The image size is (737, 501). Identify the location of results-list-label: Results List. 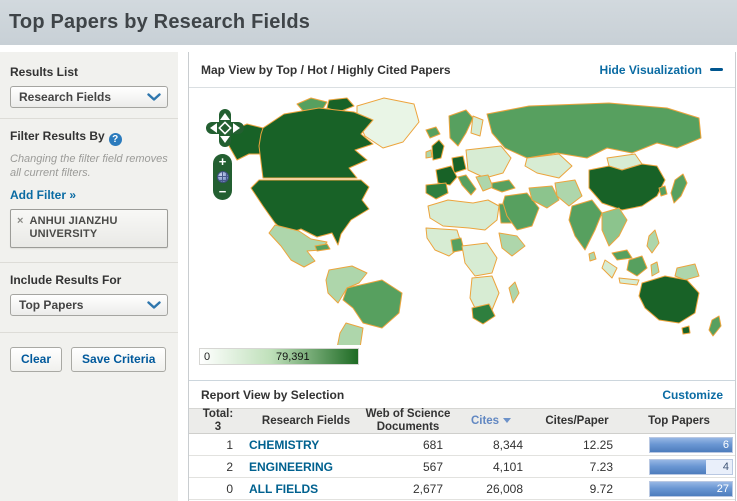
(44, 72).